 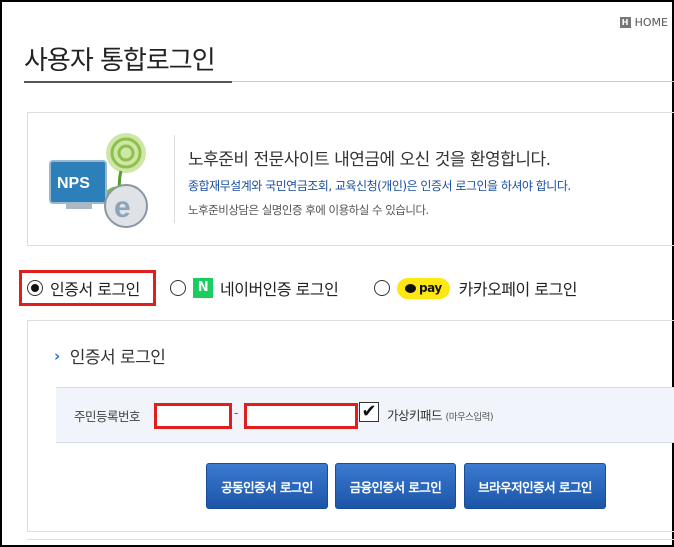 I want to click on keypad-hint-text: (마우스입력), so click(x=469, y=417).